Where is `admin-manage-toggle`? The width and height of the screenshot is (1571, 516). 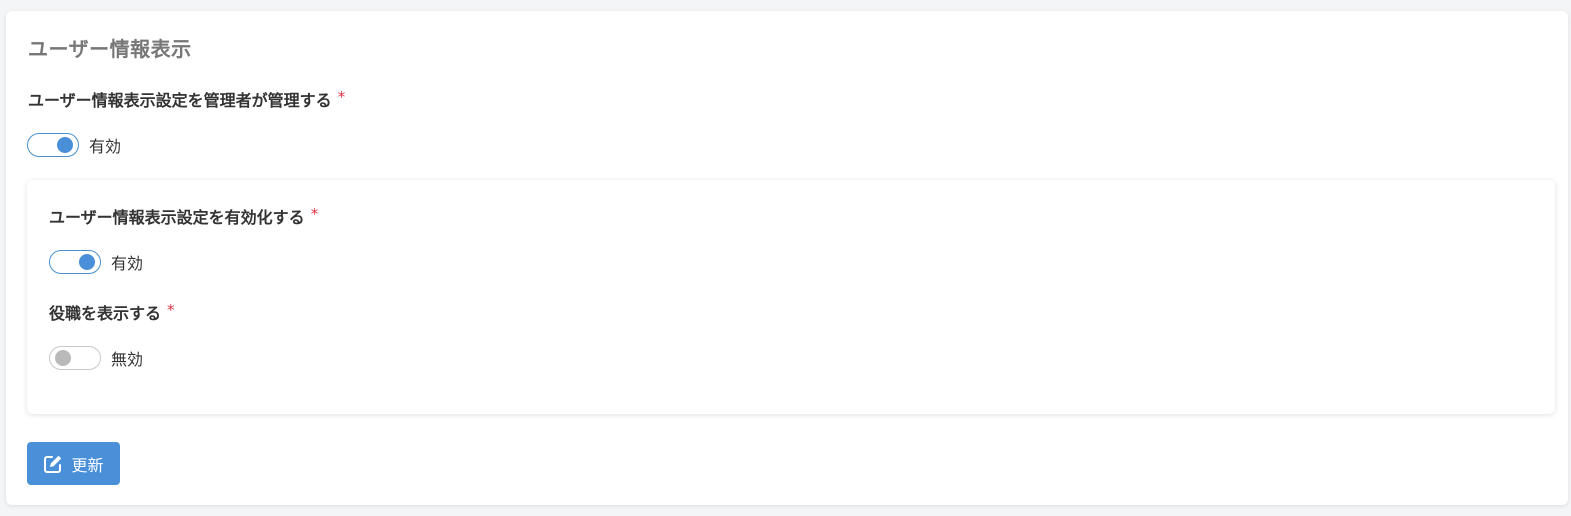
admin-manage-toggle is located at coordinates (53, 145).